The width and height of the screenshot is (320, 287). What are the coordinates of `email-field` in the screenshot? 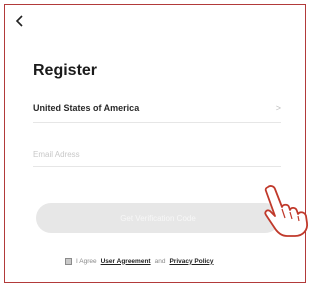 It's located at (157, 155).